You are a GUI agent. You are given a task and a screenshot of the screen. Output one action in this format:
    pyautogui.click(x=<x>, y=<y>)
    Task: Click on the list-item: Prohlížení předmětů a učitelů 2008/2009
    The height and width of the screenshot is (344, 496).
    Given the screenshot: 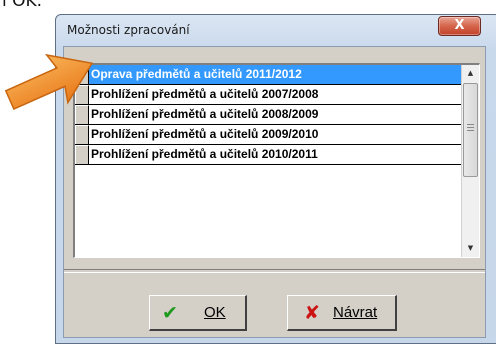 What is the action you would take?
    pyautogui.click(x=268, y=115)
    